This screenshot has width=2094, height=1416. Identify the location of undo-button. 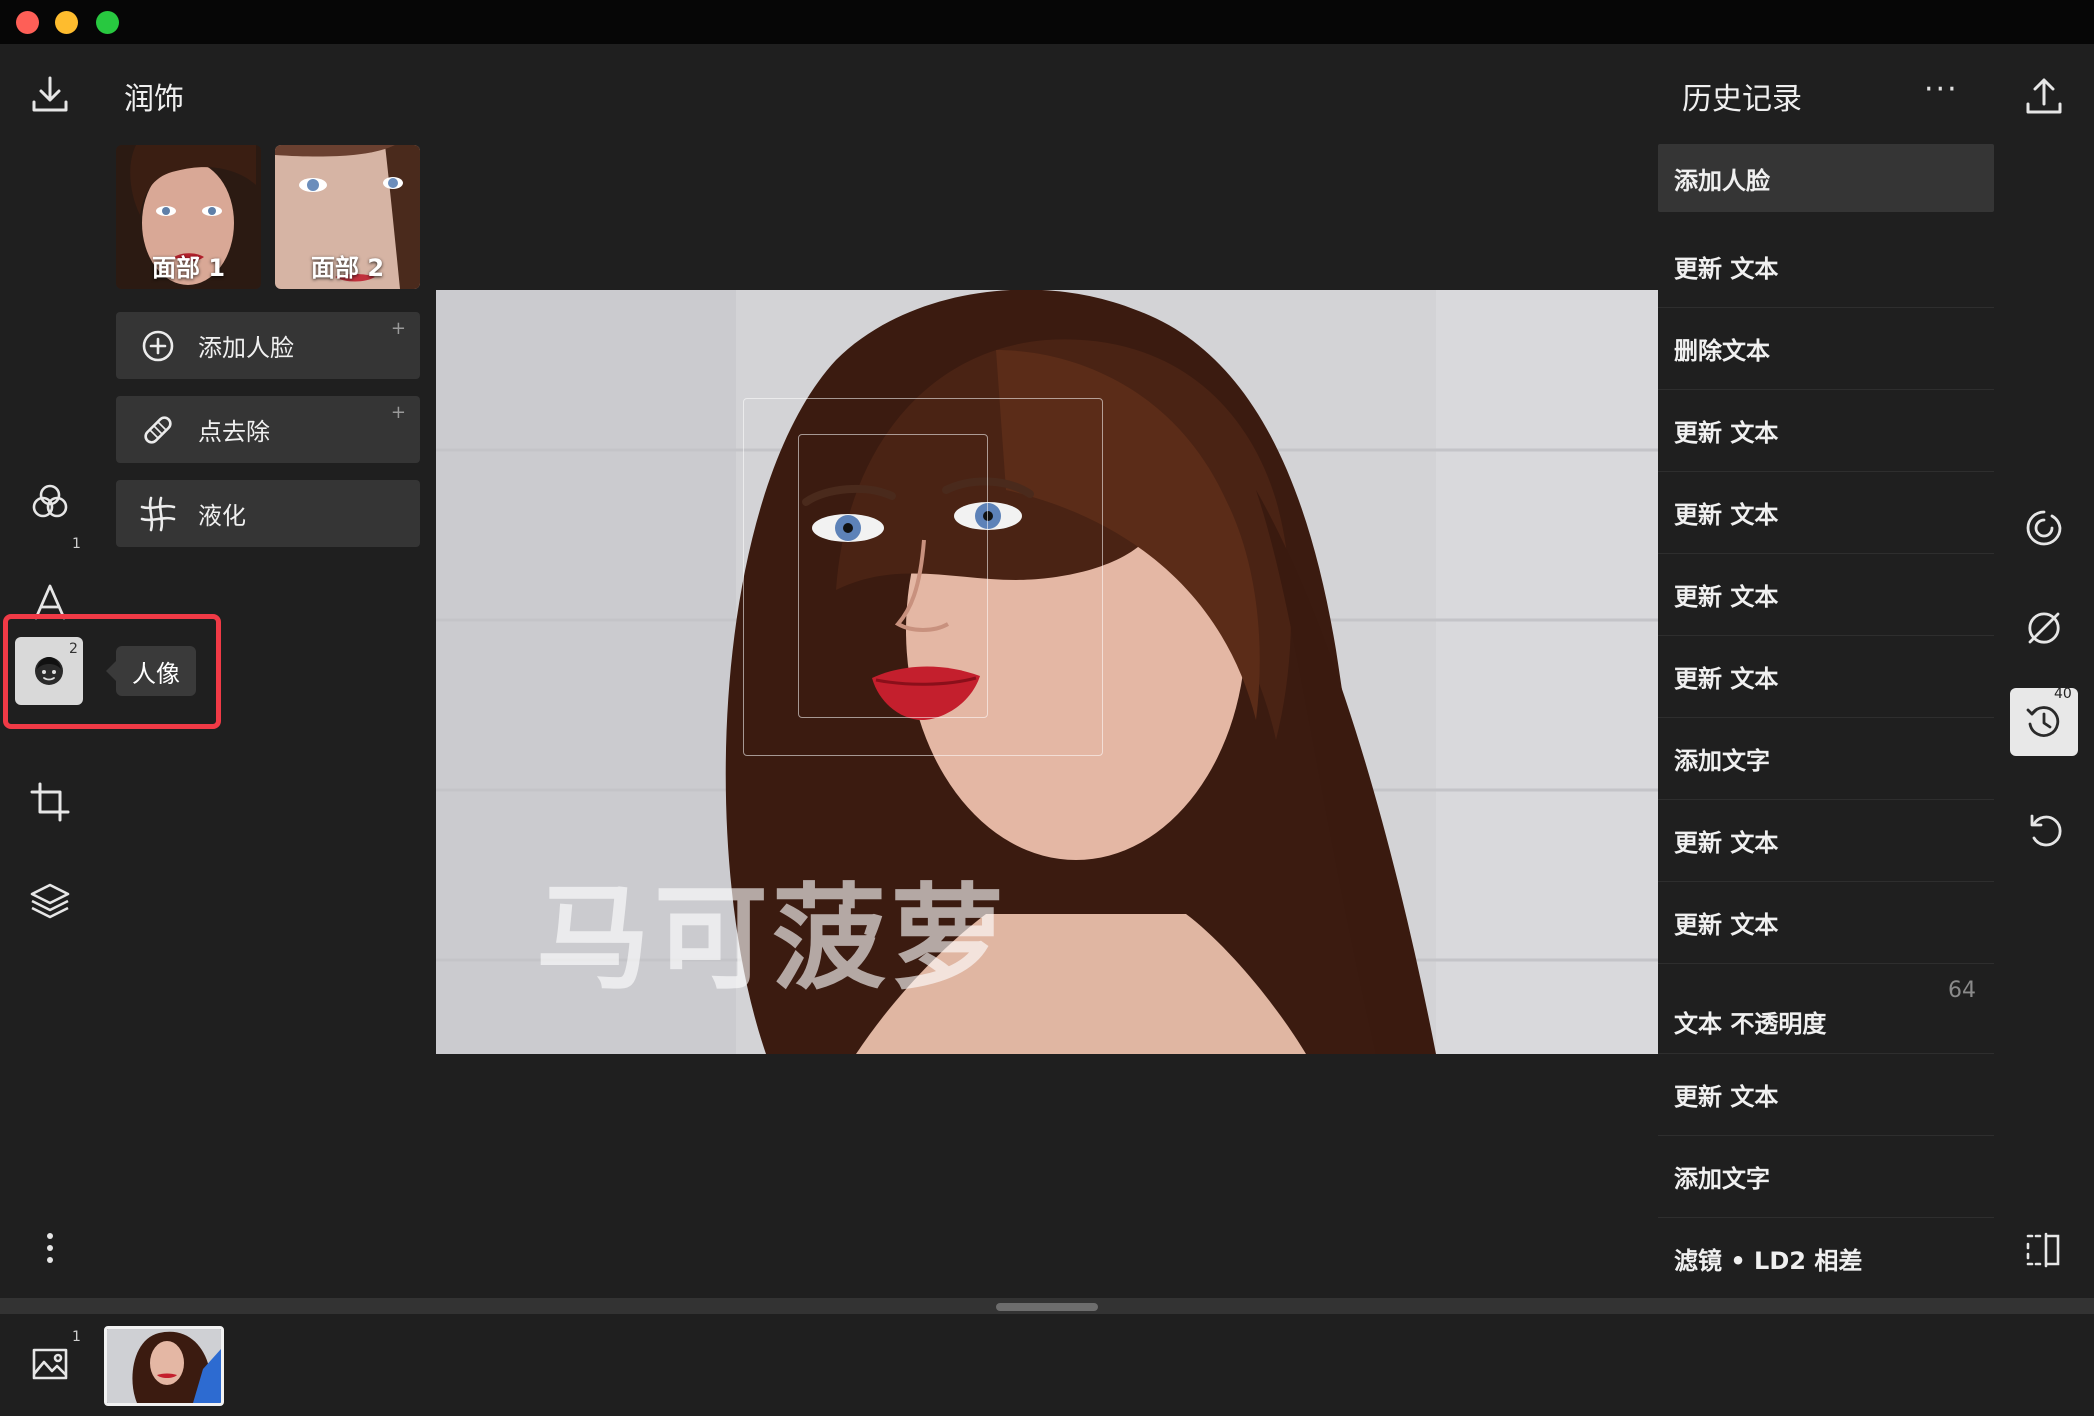
(2044, 830).